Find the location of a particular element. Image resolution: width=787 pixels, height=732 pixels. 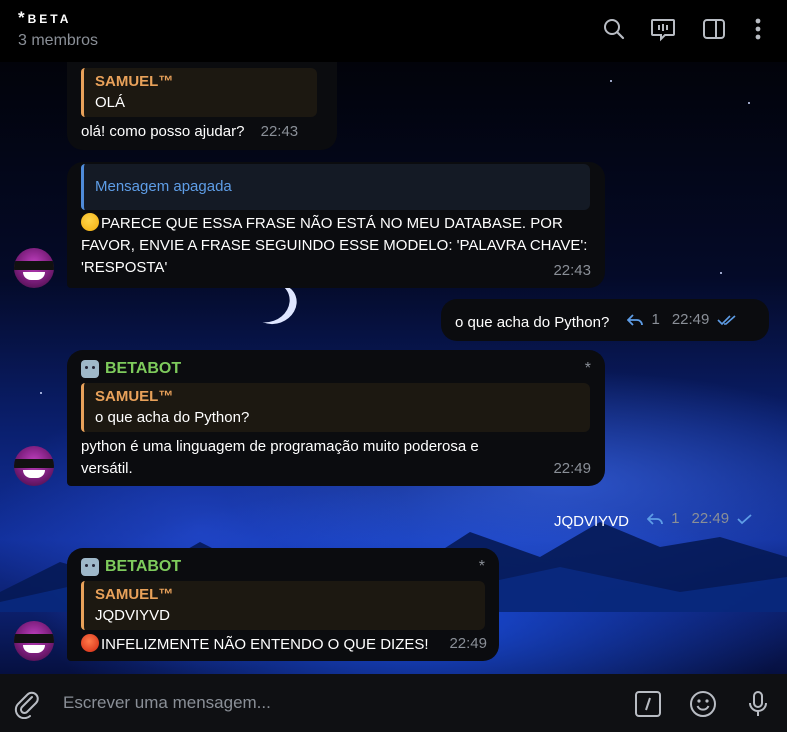

double-check-icon is located at coordinates (726, 320).